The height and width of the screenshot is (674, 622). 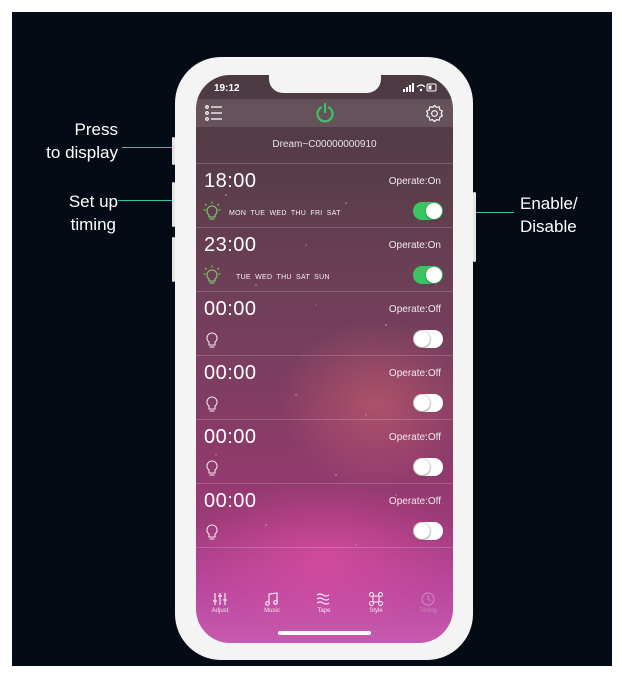 I want to click on tab-tape: Tape, so click(x=324, y=603).